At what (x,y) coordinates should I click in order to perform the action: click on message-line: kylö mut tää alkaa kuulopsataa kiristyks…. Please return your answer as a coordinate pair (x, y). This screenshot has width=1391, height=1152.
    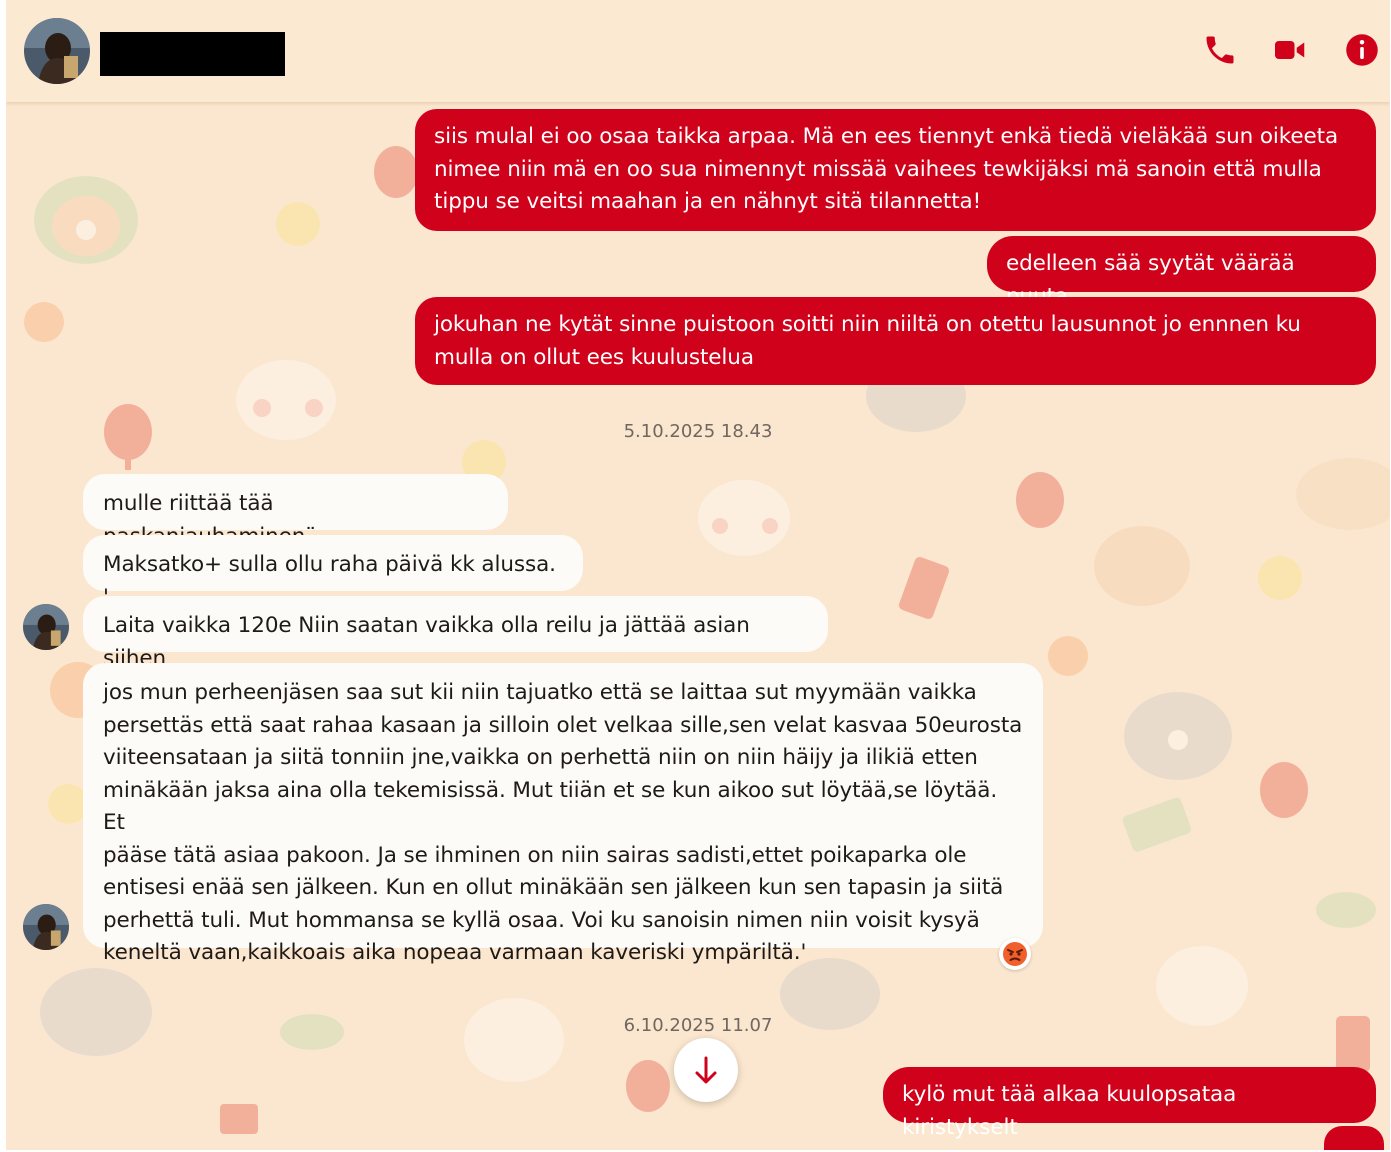
    Looking at the image, I should click on (1069, 1111).